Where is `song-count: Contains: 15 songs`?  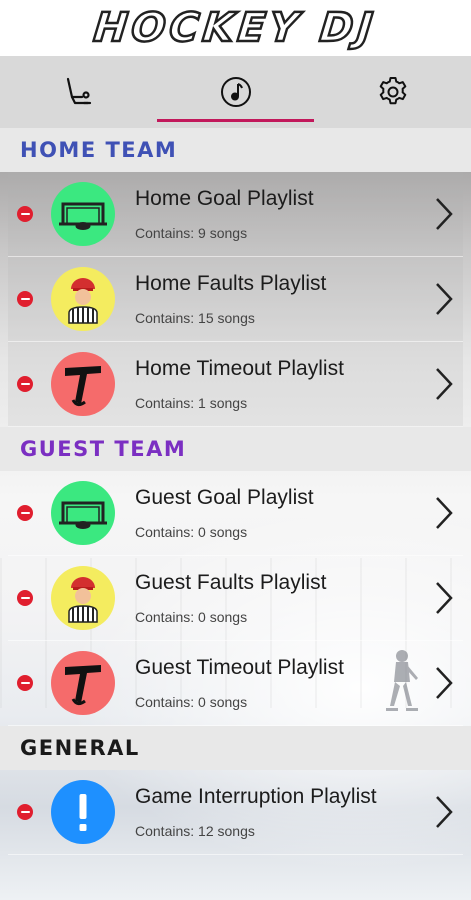 song-count: Contains: 15 songs is located at coordinates (195, 318).